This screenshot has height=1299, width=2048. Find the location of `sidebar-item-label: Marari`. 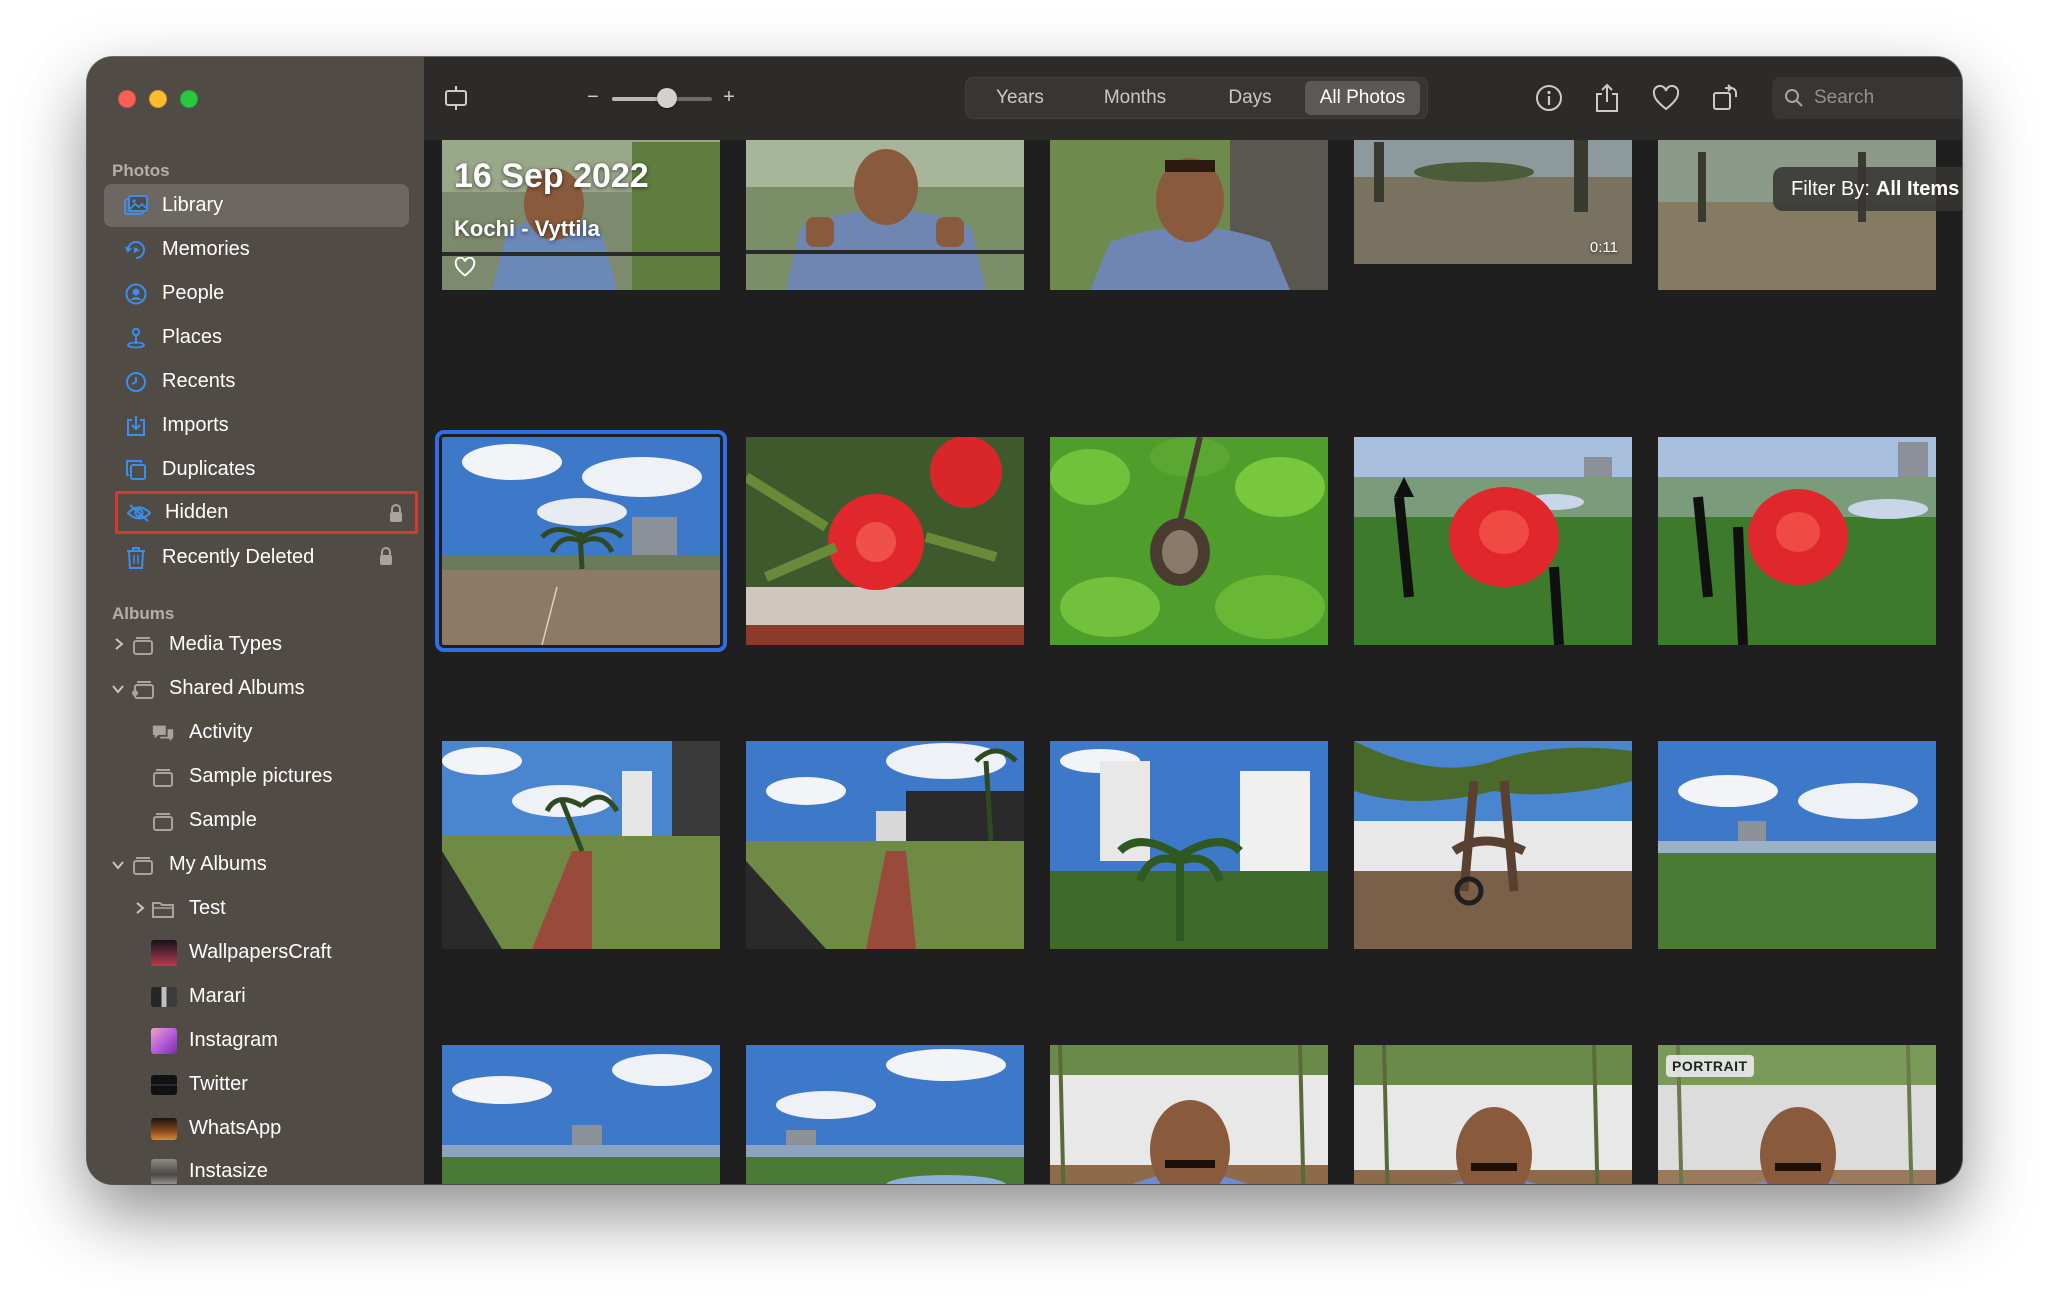

sidebar-item-label: Marari is located at coordinates (217, 996).